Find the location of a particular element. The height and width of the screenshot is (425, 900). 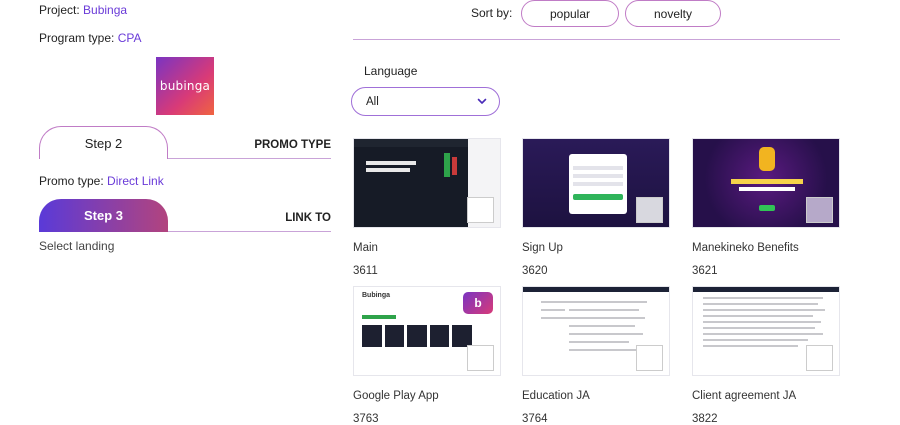

landing-id: 3620 is located at coordinates (535, 271).